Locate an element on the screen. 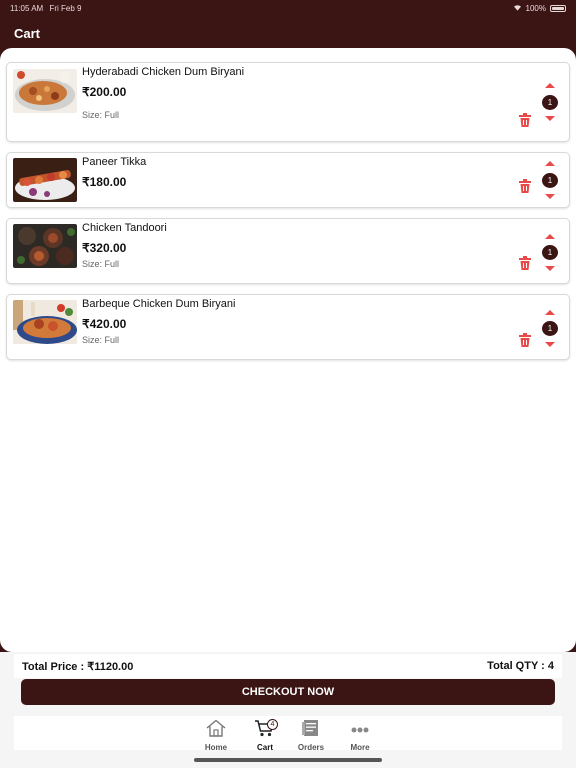  page-title: Cart is located at coordinates (27, 33).